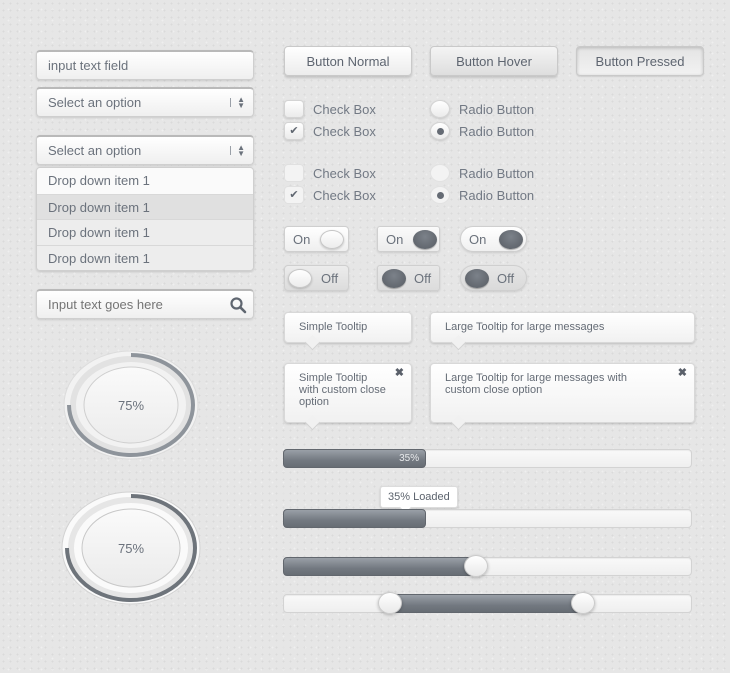 Image resolution: width=730 pixels, height=673 pixels. I want to click on progress-fill: 35%, so click(355, 458).